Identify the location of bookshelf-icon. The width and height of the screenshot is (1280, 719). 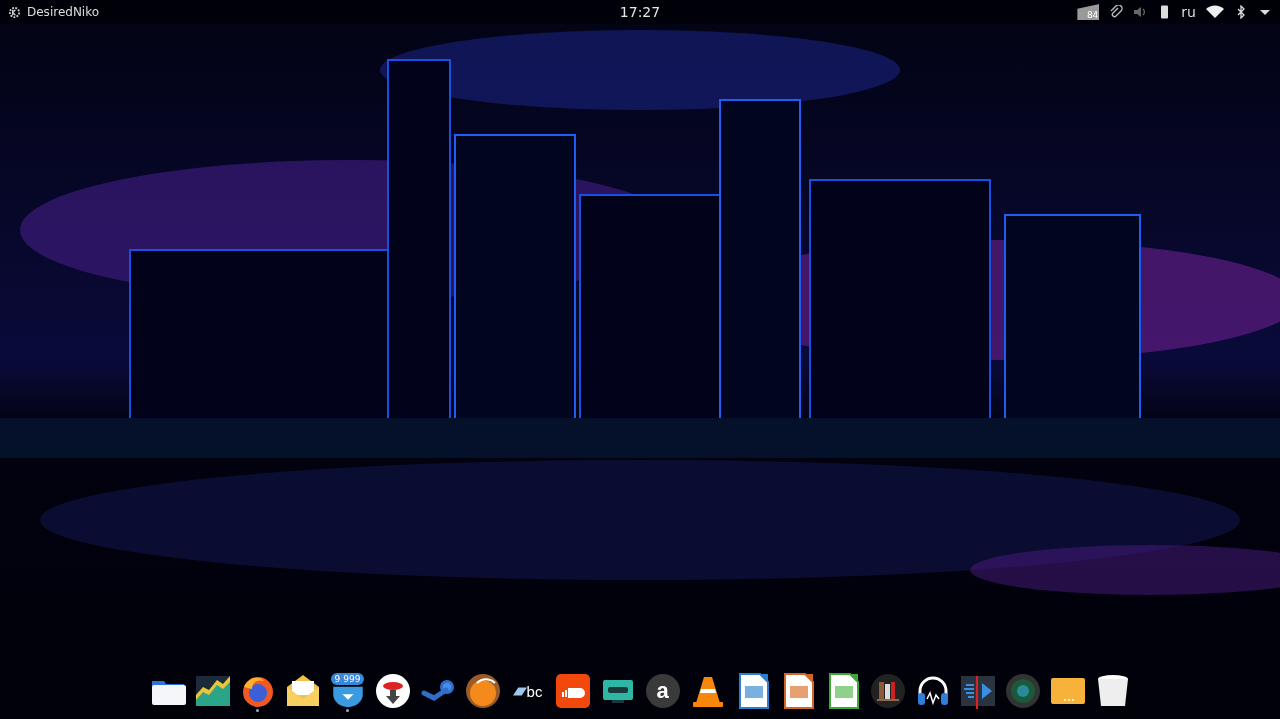
(887, 691).